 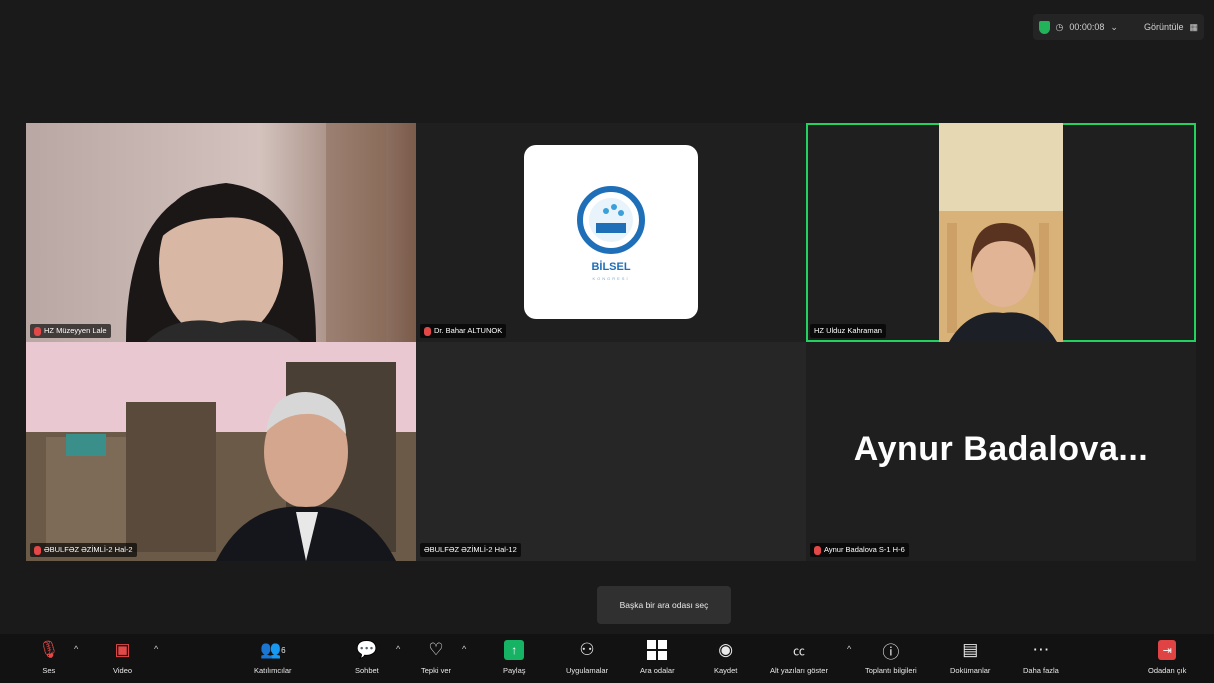 What do you see at coordinates (1059, 26) in the screenshot?
I see `timer-icon: ◷` at bounding box center [1059, 26].